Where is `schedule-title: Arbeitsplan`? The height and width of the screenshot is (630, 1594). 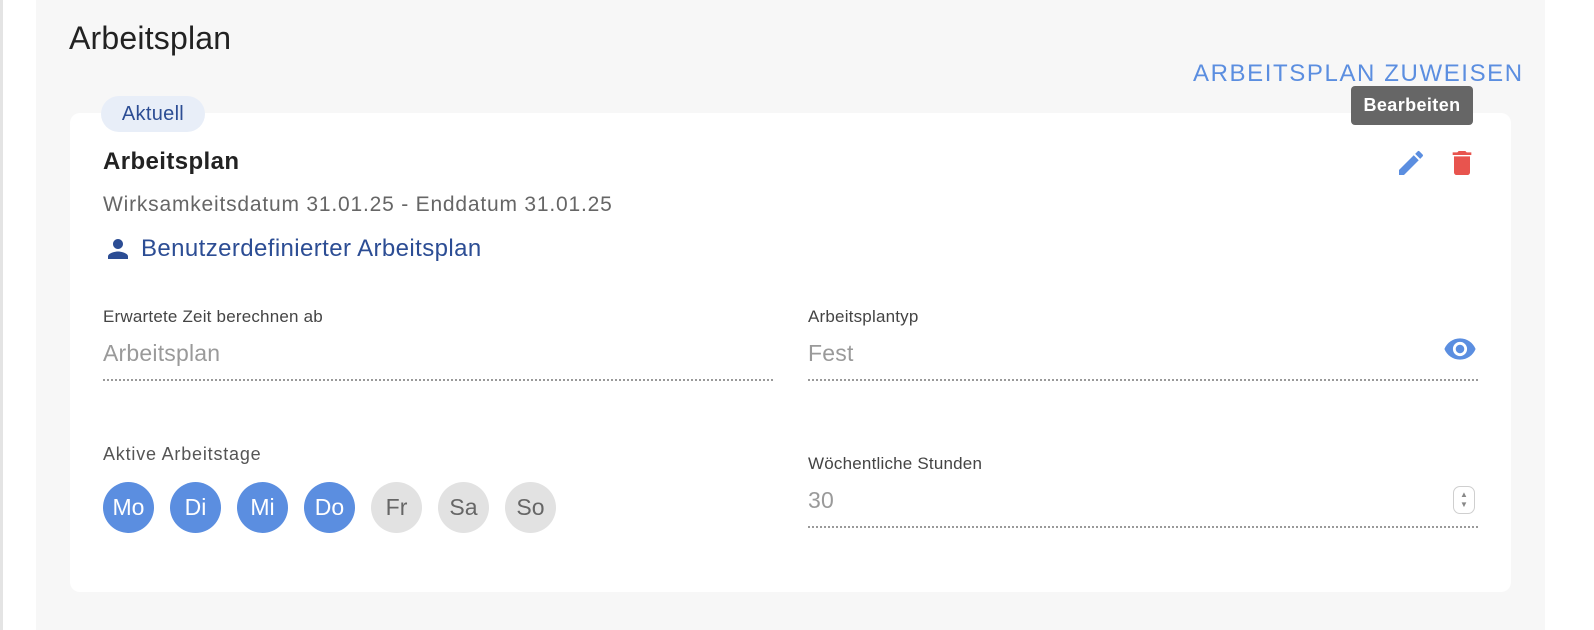
schedule-title: Arbeitsplan is located at coordinates (171, 161).